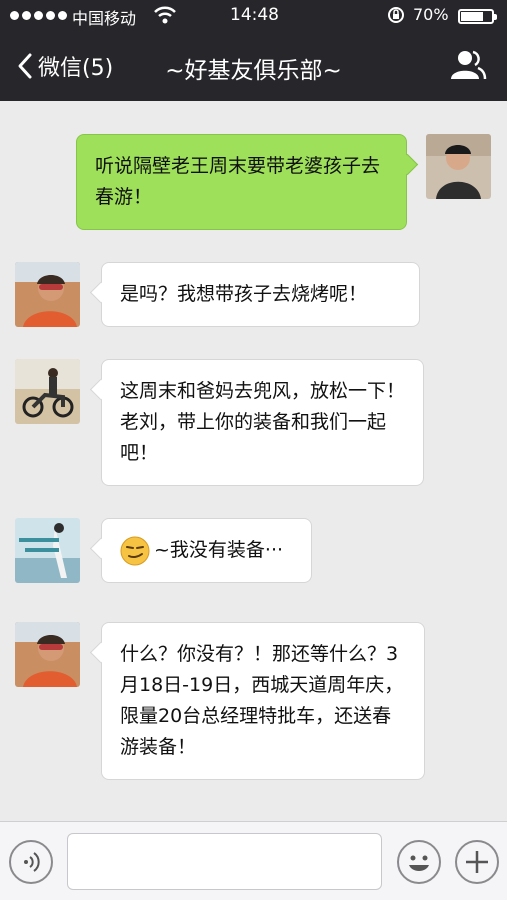  I want to click on status-bar: 中国移动 14:48 70%, so click(253, 15).